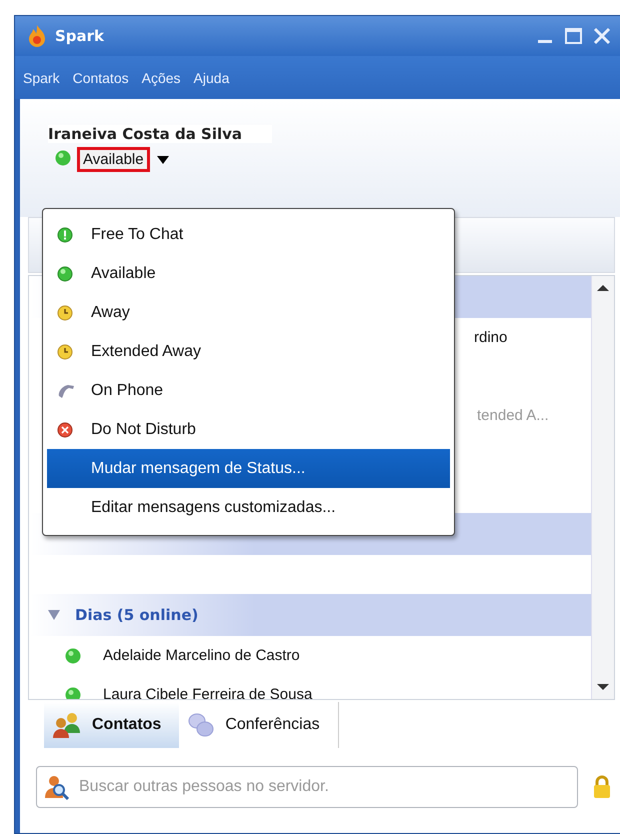 This screenshot has height=834, width=620. What do you see at coordinates (79, 36) in the screenshot?
I see `window-title: Spark` at bounding box center [79, 36].